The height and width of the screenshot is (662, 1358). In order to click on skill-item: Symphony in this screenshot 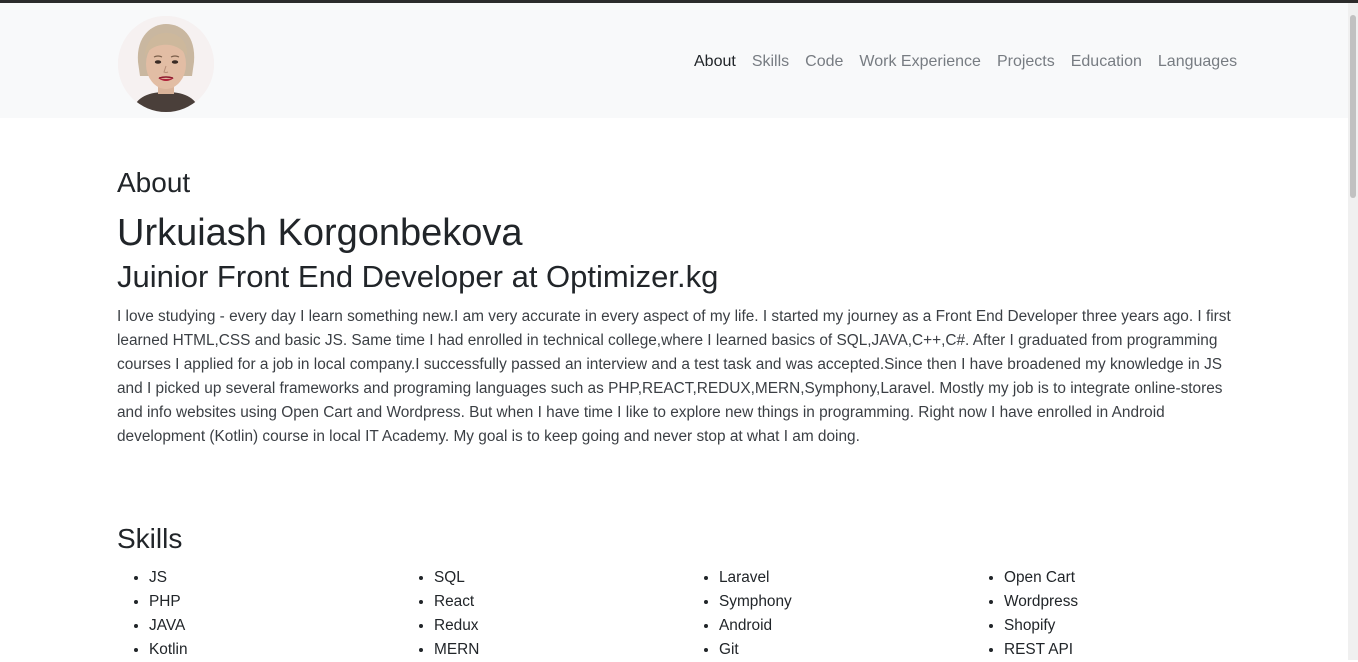, I will do `click(845, 602)`.